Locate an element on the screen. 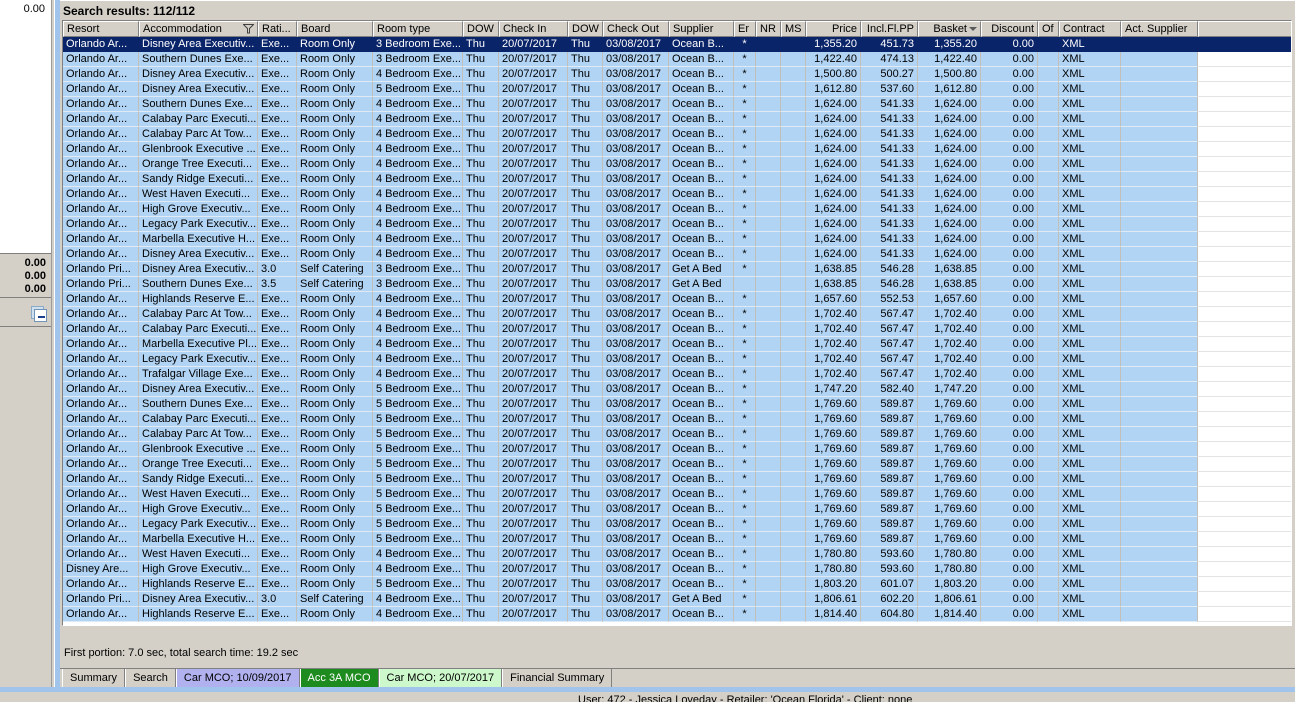 The image size is (1295, 702). cell-price: 1,422.40 is located at coordinates (833, 59).